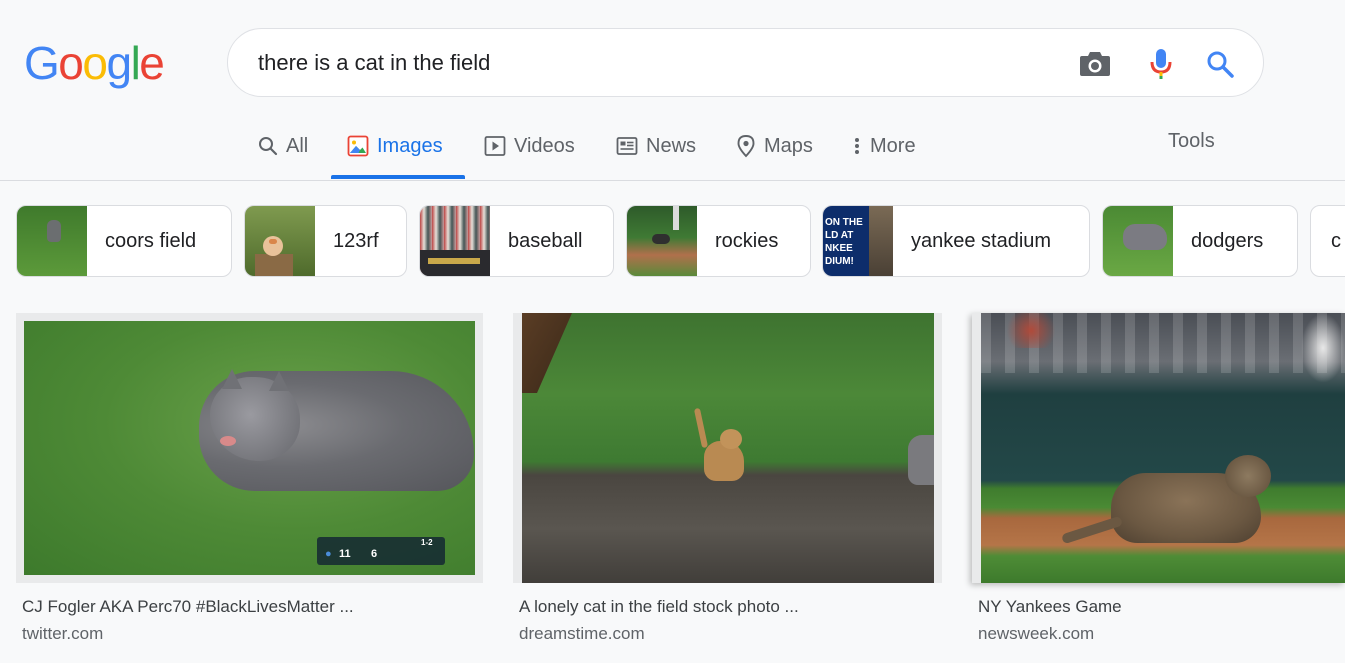 This screenshot has height=663, width=1345. I want to click on map-pin-icon, so click(746, 146).